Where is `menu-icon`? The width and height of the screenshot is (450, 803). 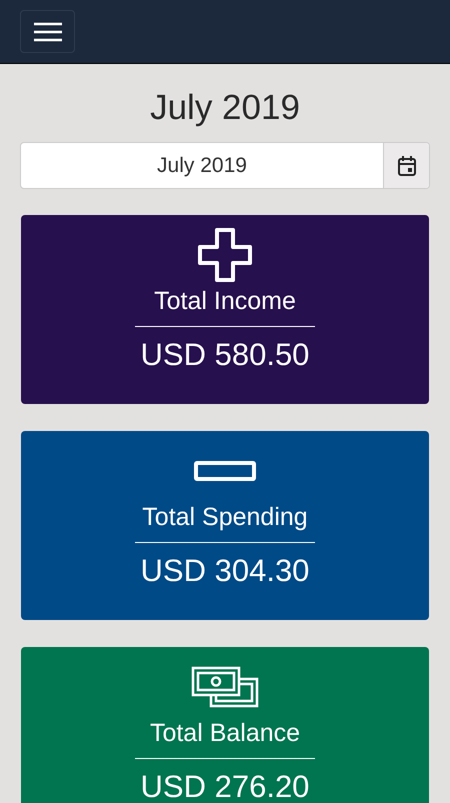 menu-icon is located at coordinates (48, 32).